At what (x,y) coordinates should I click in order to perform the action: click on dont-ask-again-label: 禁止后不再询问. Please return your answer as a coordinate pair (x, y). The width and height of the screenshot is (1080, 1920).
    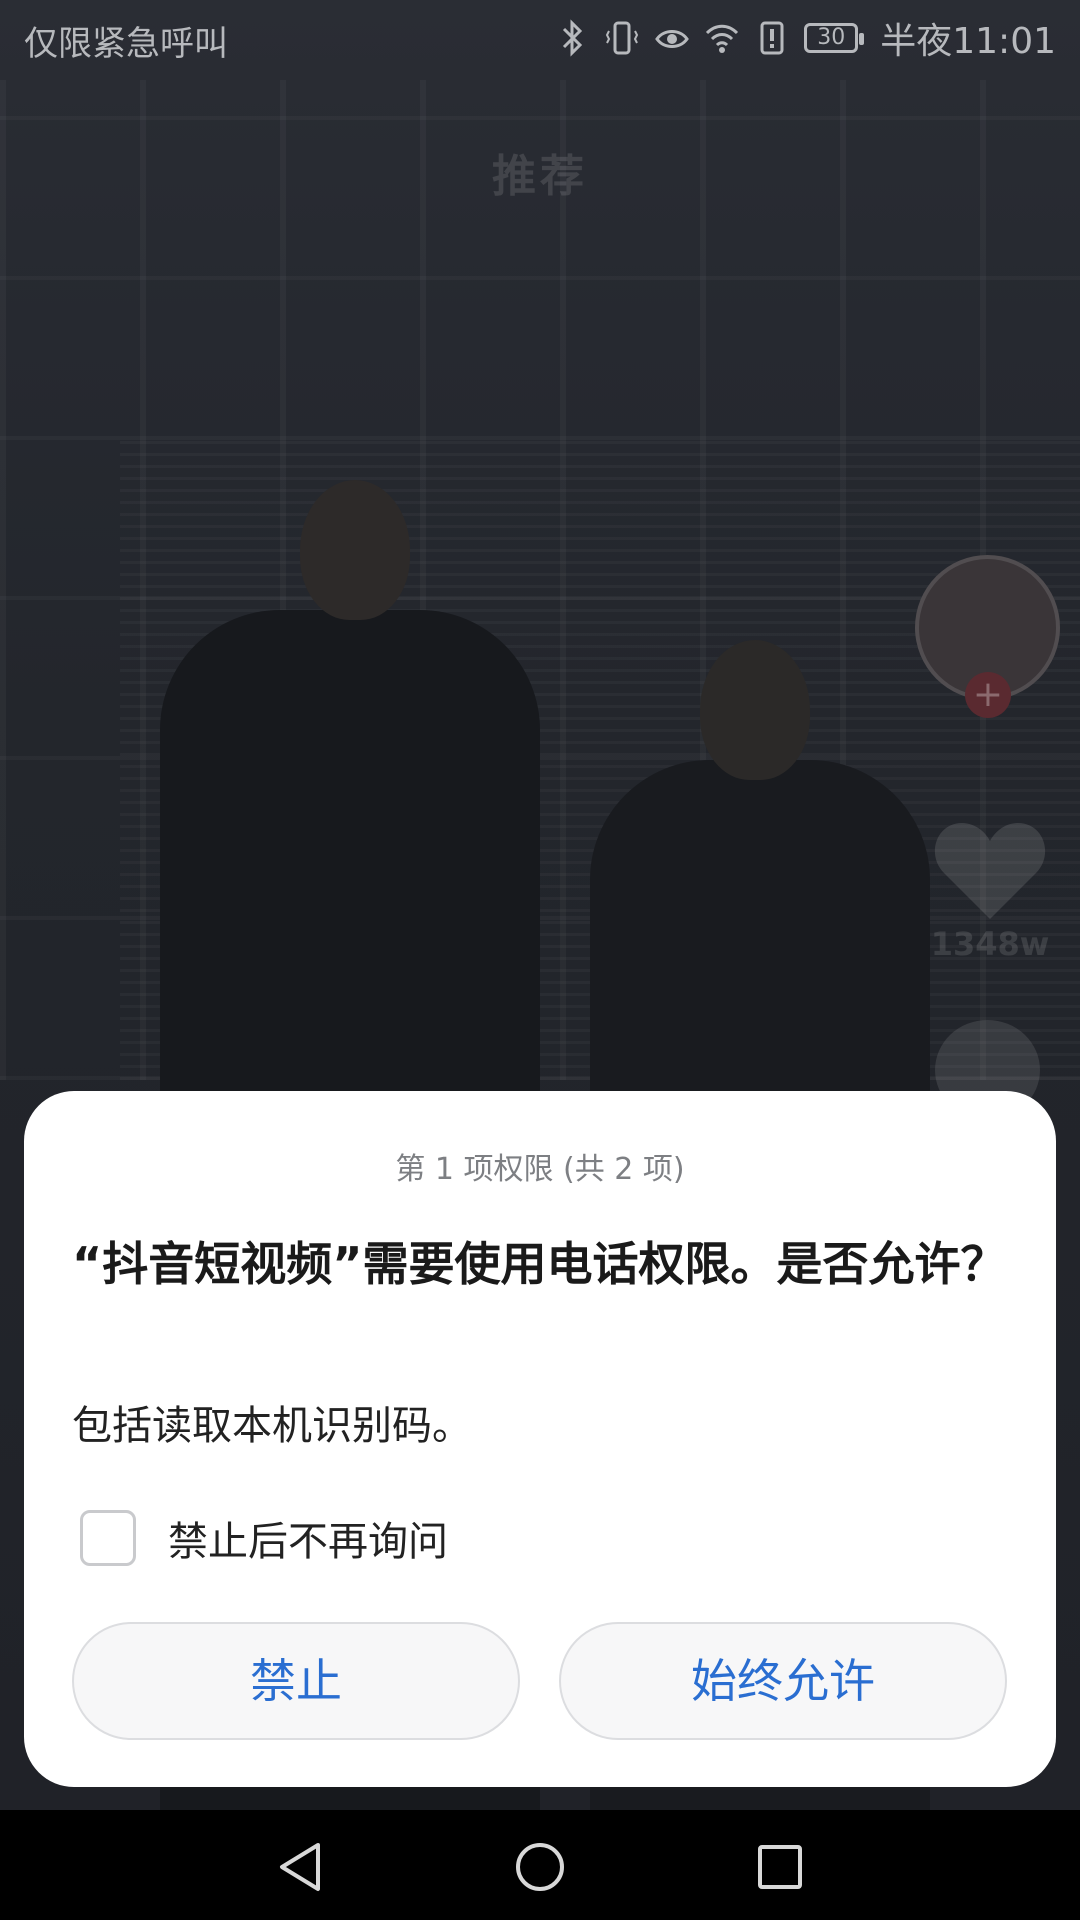
    Looking at the image, I should click on (308, 1538).